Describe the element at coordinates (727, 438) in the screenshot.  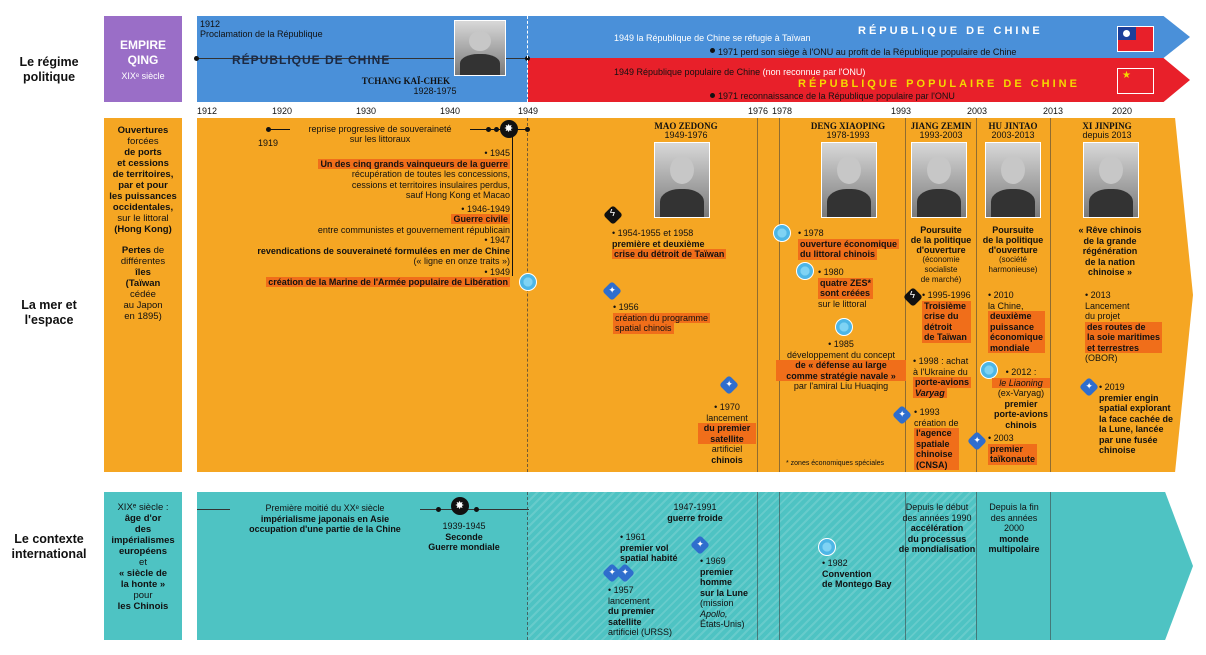
I see `mao-e3c: satellite` at that location.